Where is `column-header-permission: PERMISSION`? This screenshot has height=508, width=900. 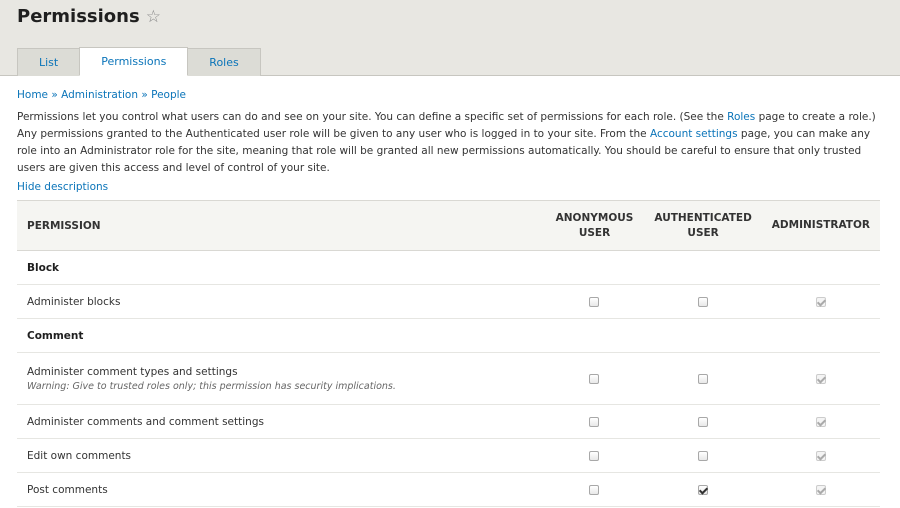 column-header-permission: PERMISSION is located at coordinates (281, 225).